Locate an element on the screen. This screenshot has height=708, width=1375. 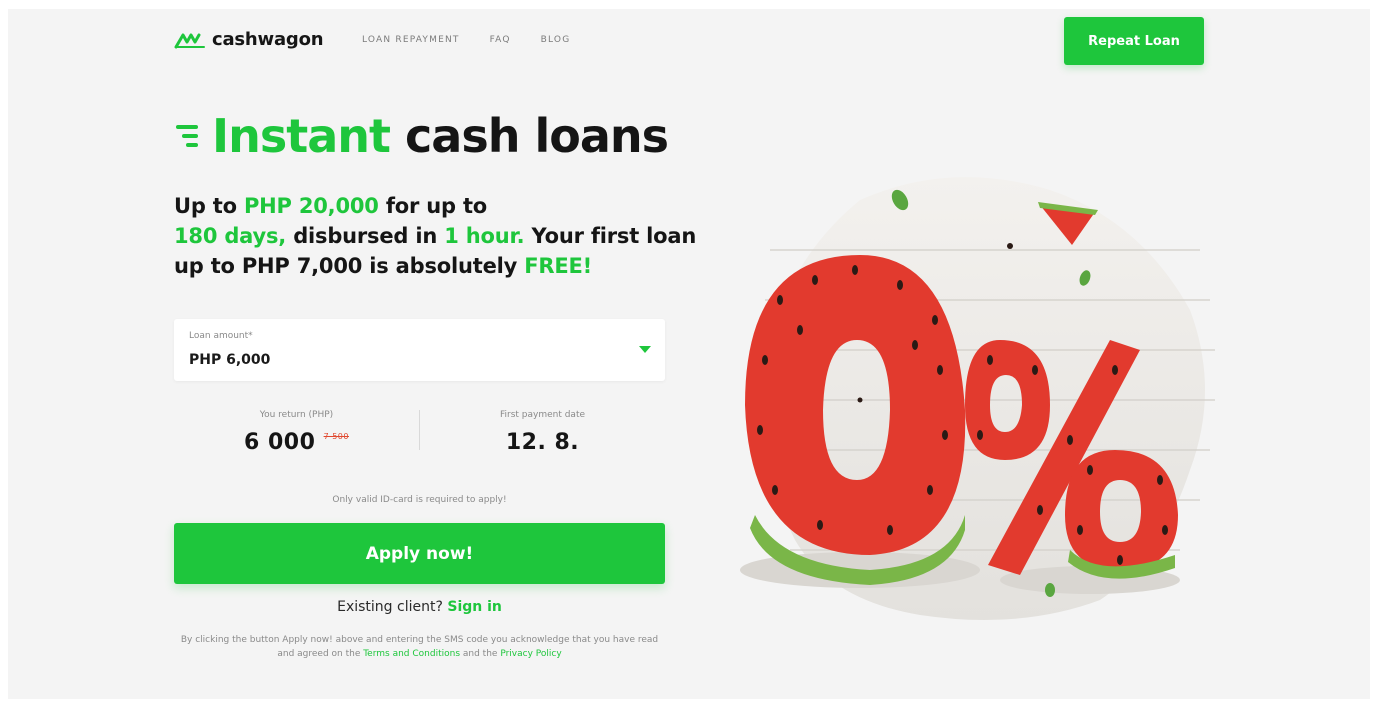
loan-amount-value: PHP 6,000 is located at coordinates (230, 360).